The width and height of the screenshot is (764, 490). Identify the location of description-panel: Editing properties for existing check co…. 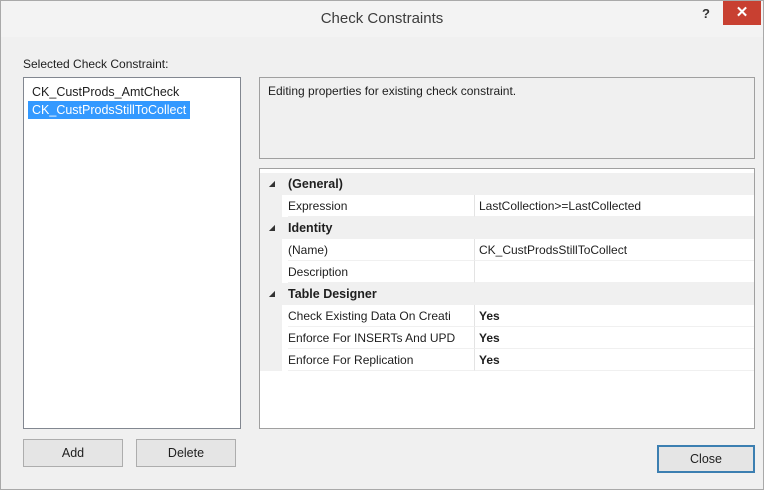
(507, 118).